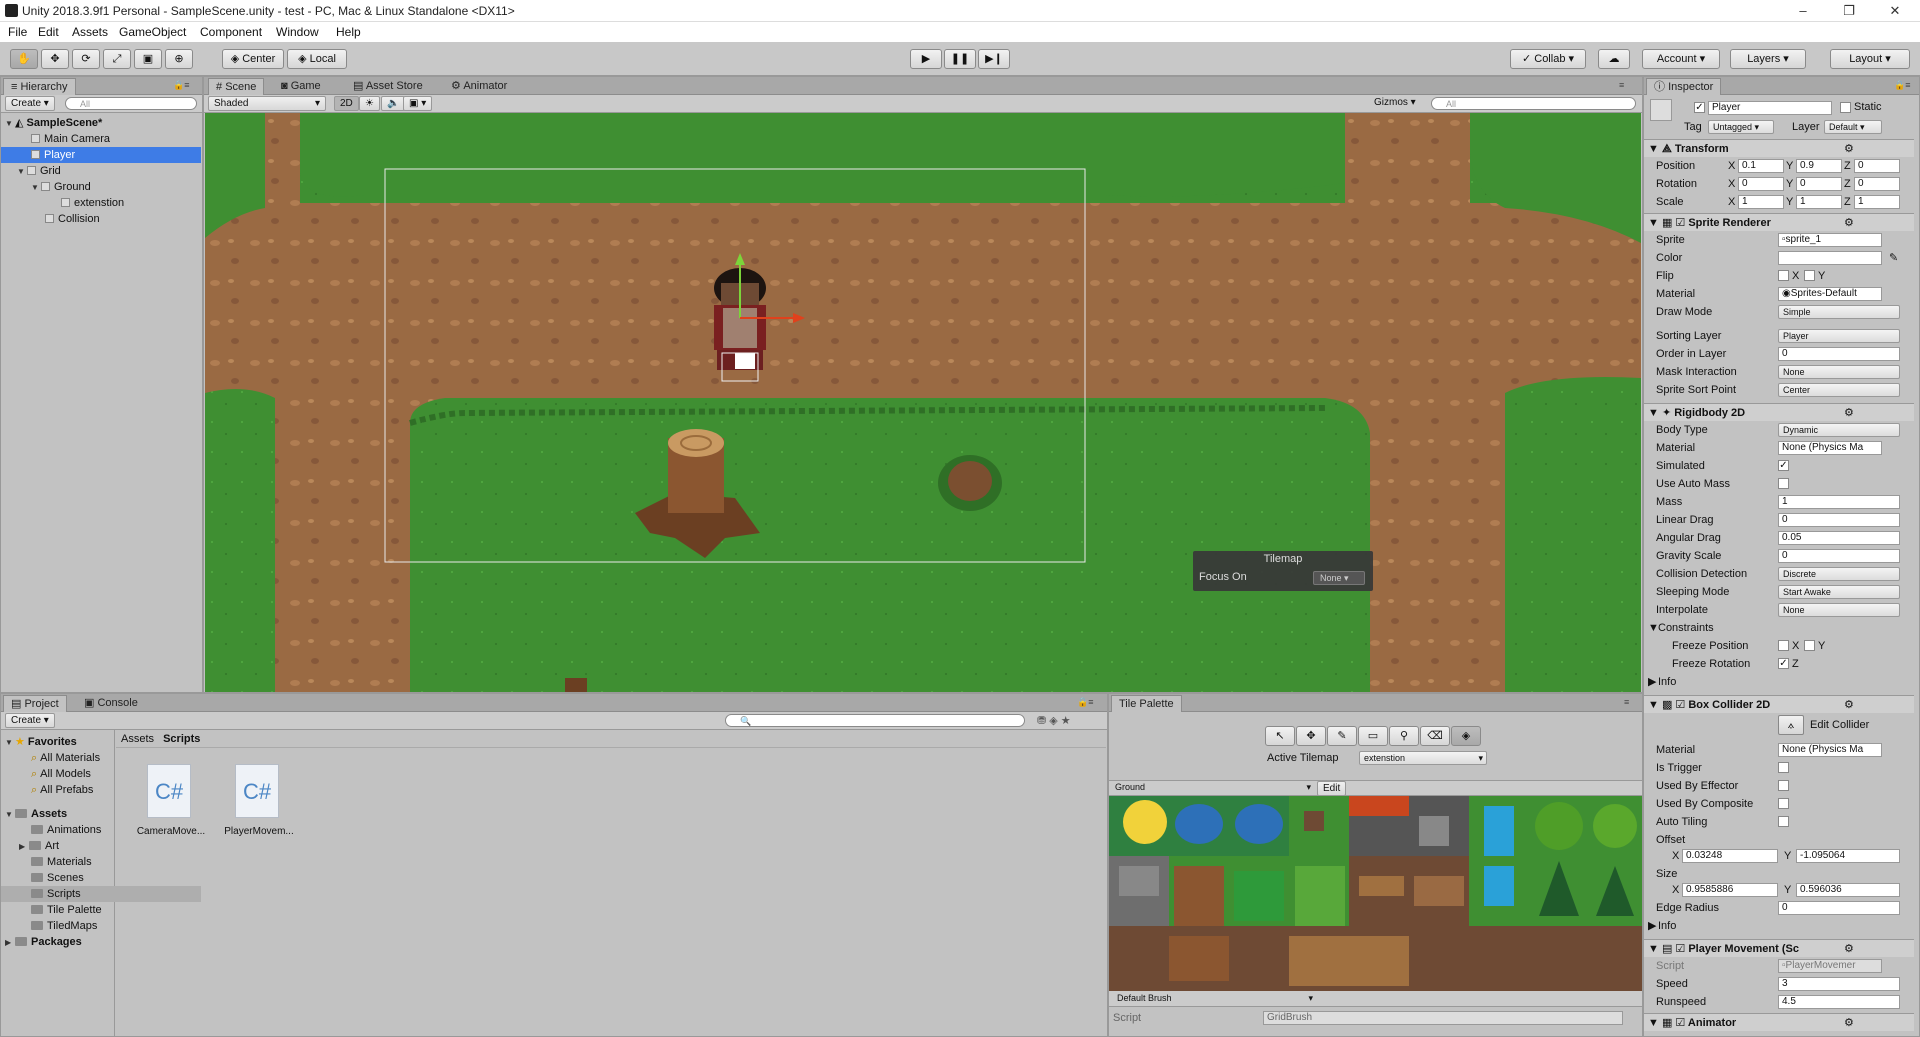  What do you see at coordinates (1779, 1022) in the screenshot?
I see `animator-header: ▼ ▦ ☑ Animator ⚙` at bounding box center [1779, 1022].